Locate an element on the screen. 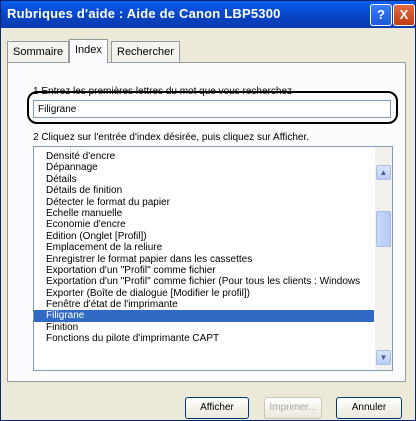  index-item: Densité d'encre is located at coordinates (204, 156).